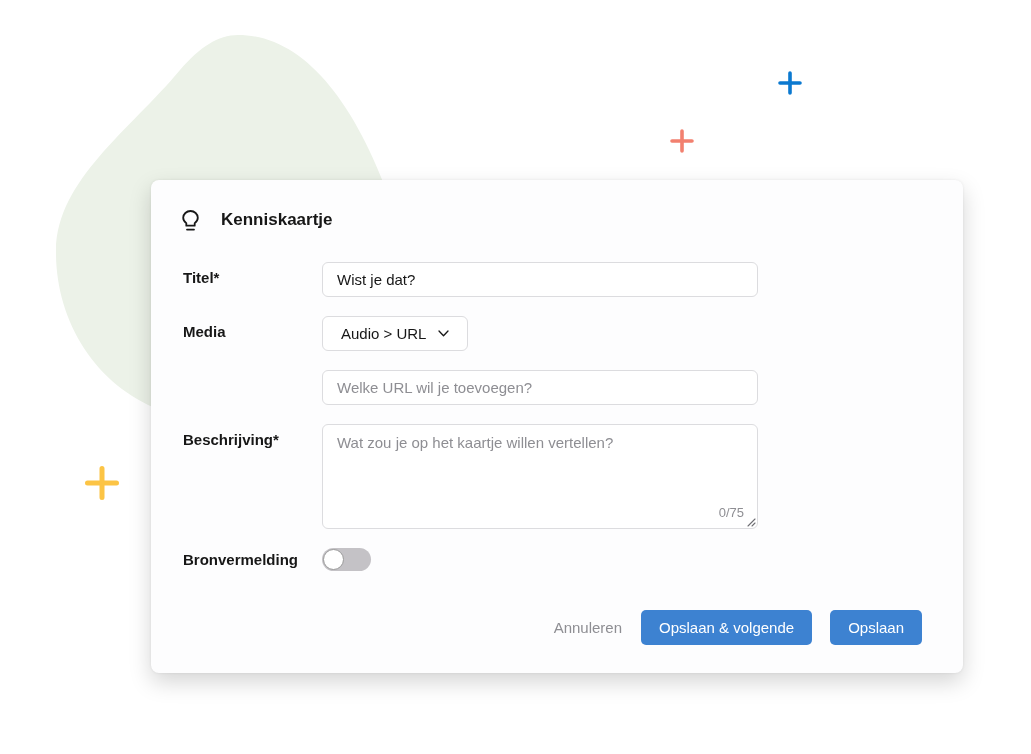 This screenshot has width=1031, height=754. Describe the element at coordinates (540, 279) in the screenshot. I see `input-field: Wist je dat?` at that location.